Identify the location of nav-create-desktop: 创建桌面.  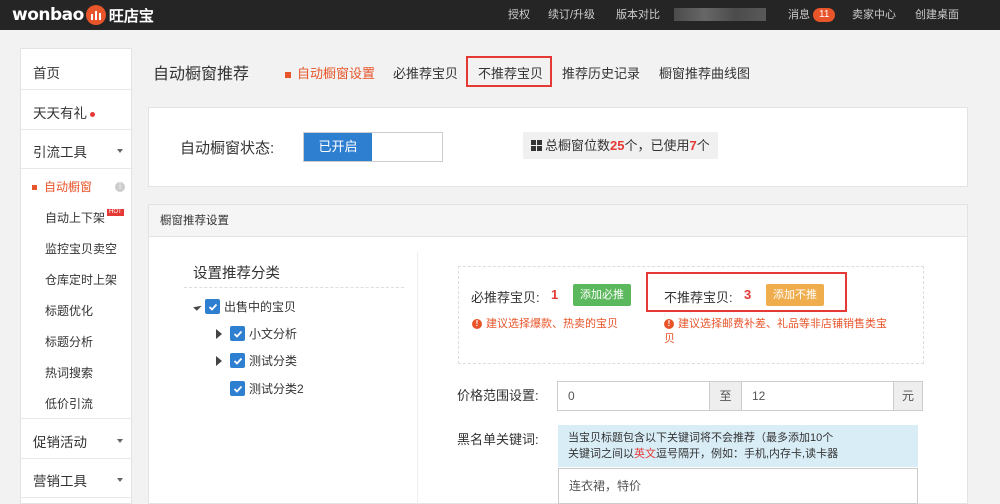
(937, 15).